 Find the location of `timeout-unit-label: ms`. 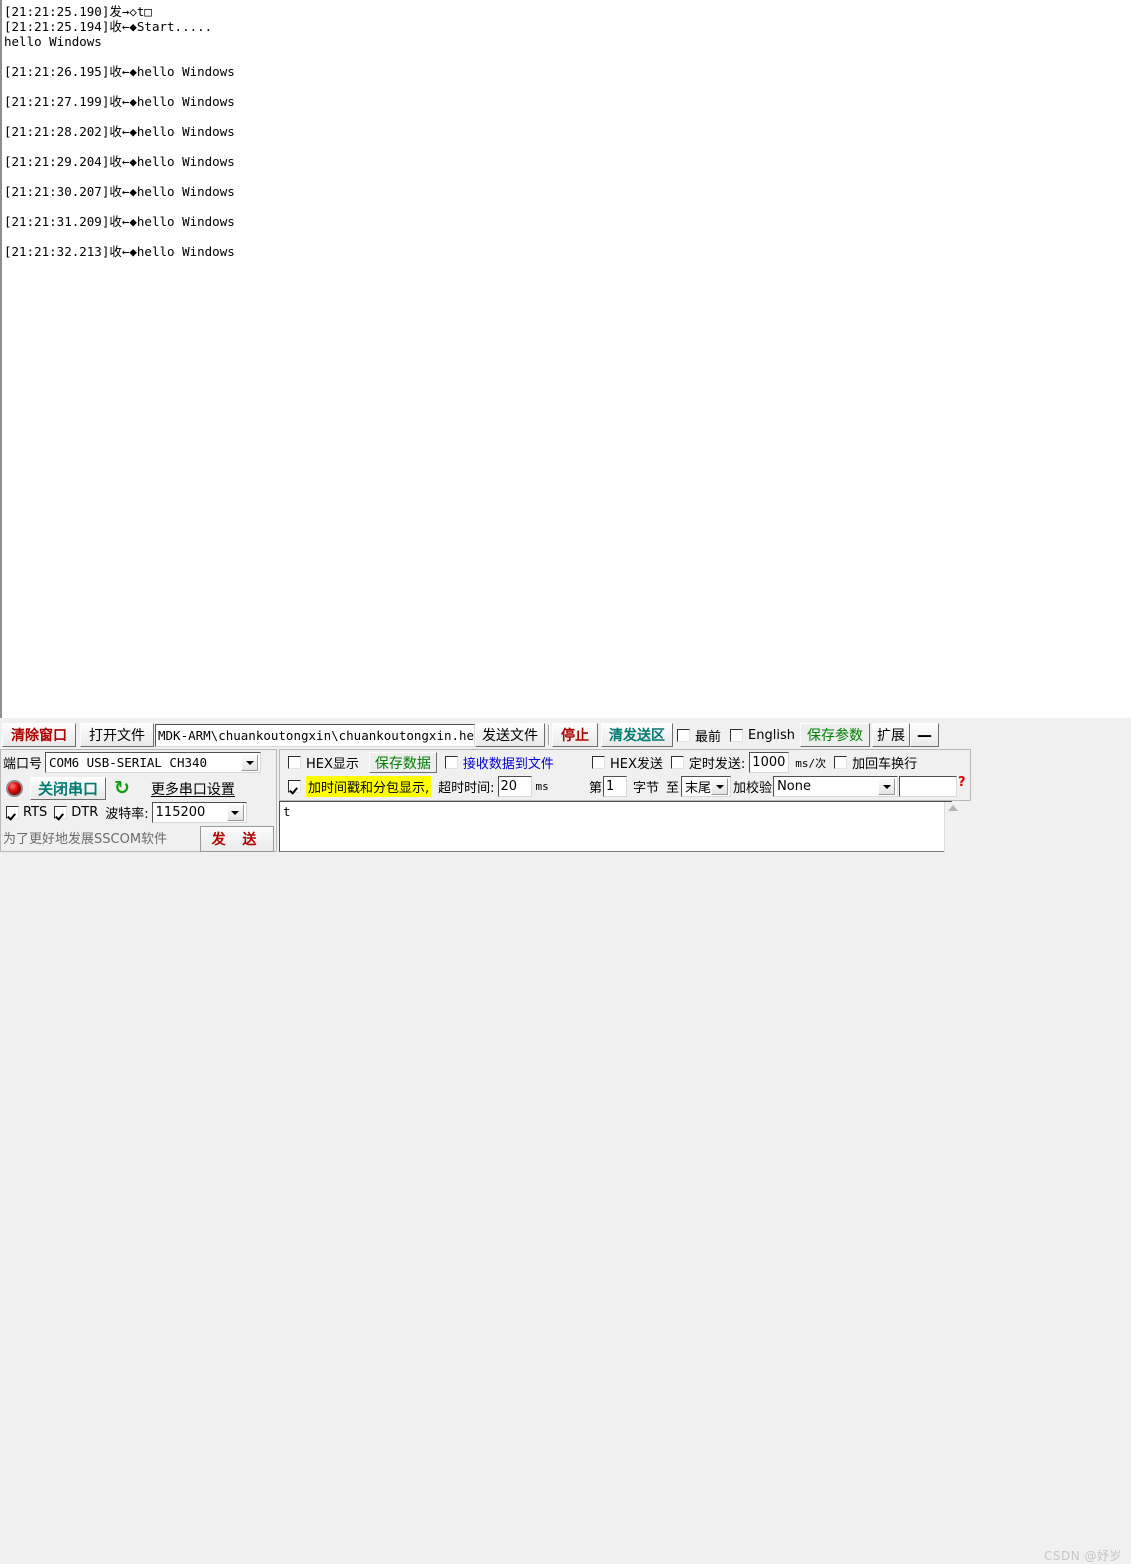

timeout-unit-label: ms is located at coordinates (542, 786).